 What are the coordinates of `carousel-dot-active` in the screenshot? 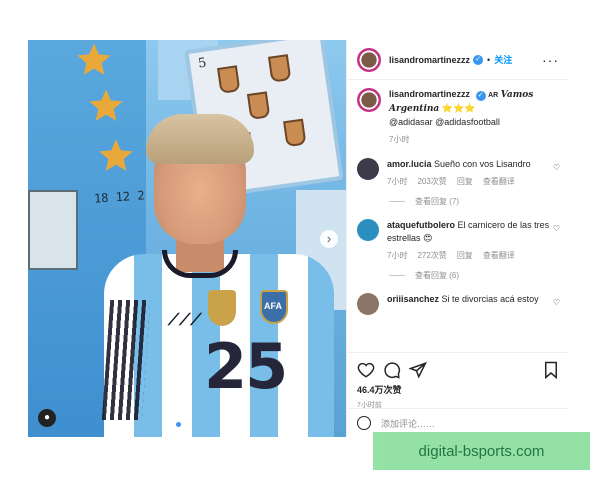 It's located at (178, 424).